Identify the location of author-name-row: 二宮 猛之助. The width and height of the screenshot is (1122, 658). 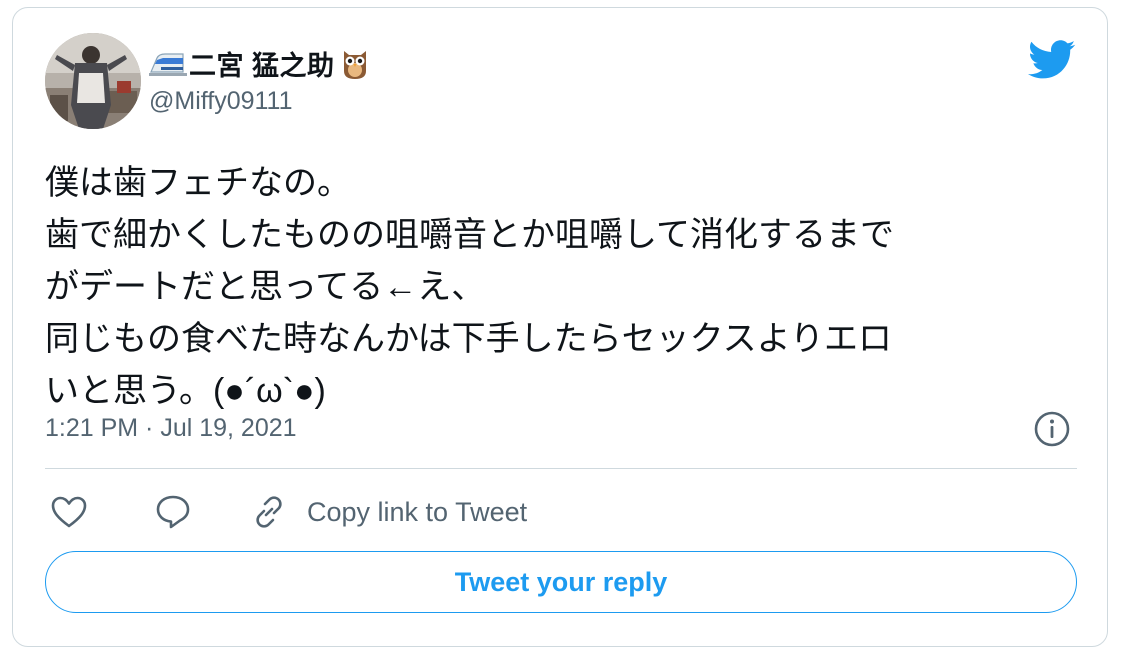
(259, 63).